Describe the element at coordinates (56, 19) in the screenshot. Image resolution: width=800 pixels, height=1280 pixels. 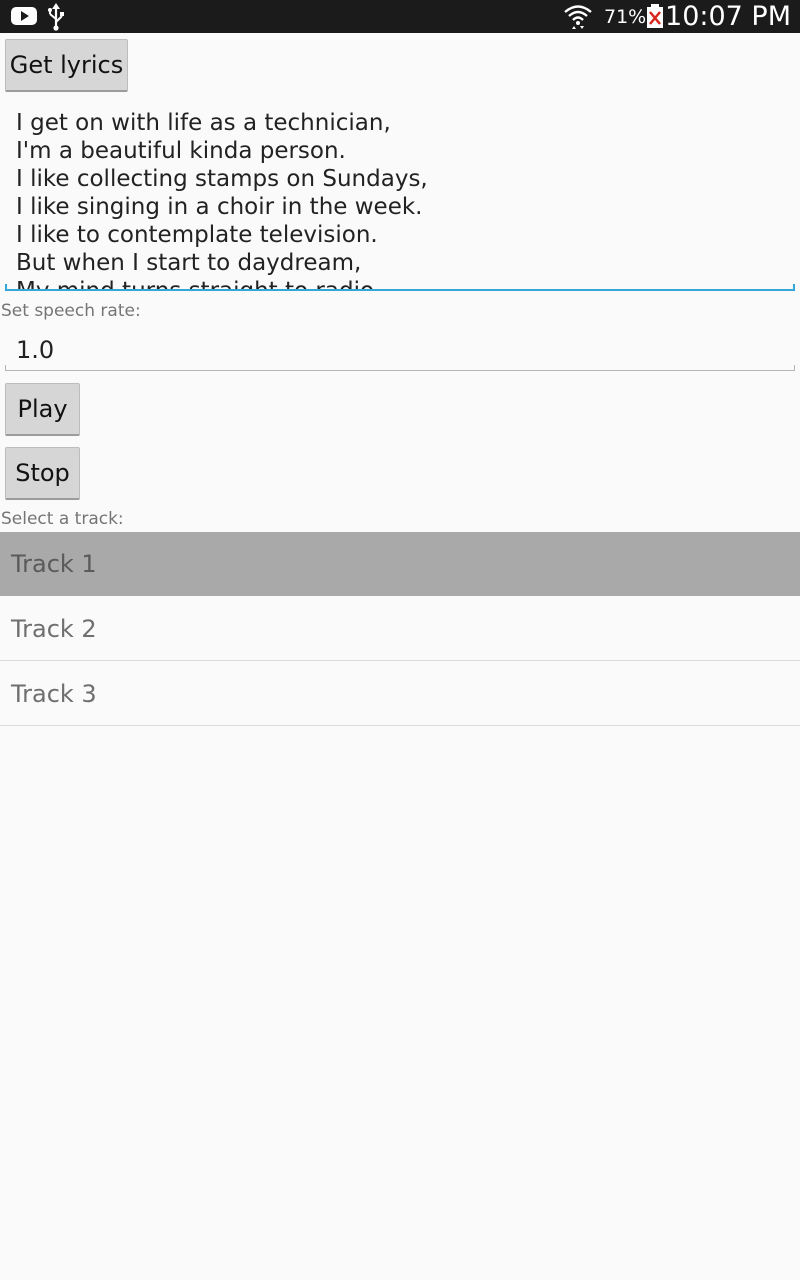
I see `usb-icon` at that location.